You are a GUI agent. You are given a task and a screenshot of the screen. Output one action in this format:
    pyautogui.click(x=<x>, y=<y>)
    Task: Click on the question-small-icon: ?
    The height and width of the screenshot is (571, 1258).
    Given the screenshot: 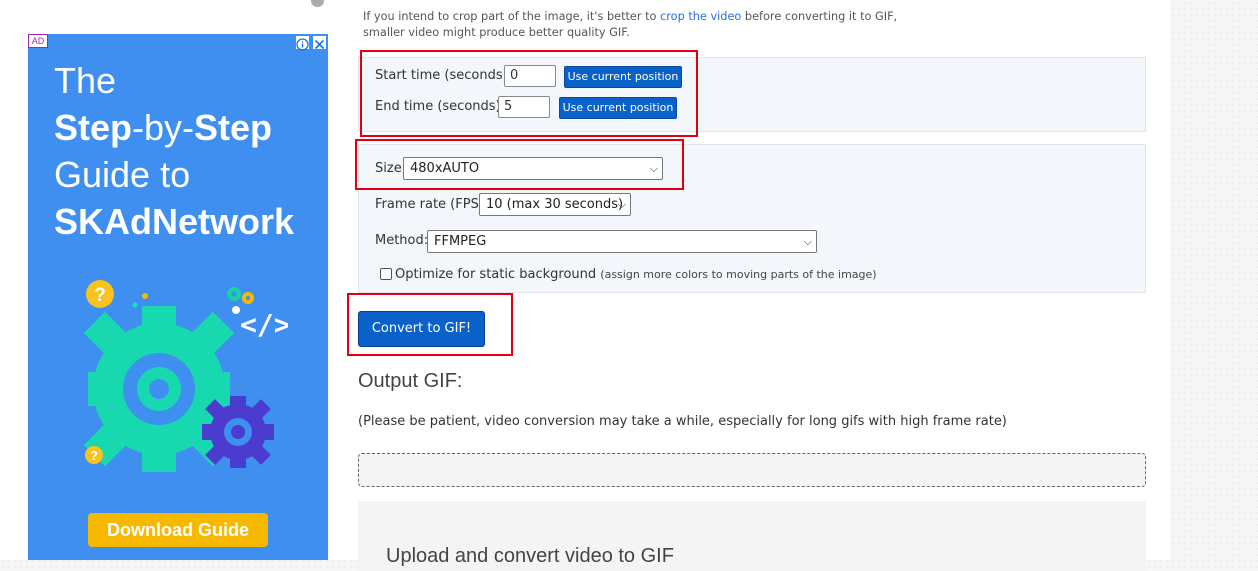 What is the action you would take?
    pyautogui.click(x=94, y=455)
    